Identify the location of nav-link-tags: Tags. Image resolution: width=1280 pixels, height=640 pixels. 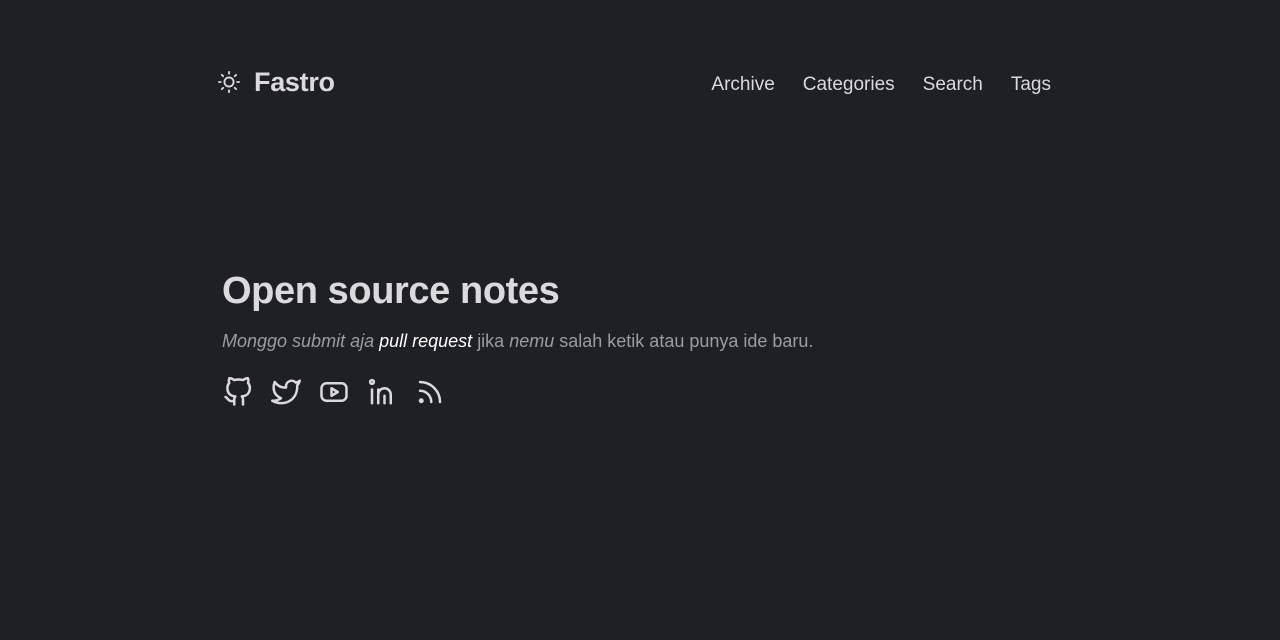
(1031, 85).